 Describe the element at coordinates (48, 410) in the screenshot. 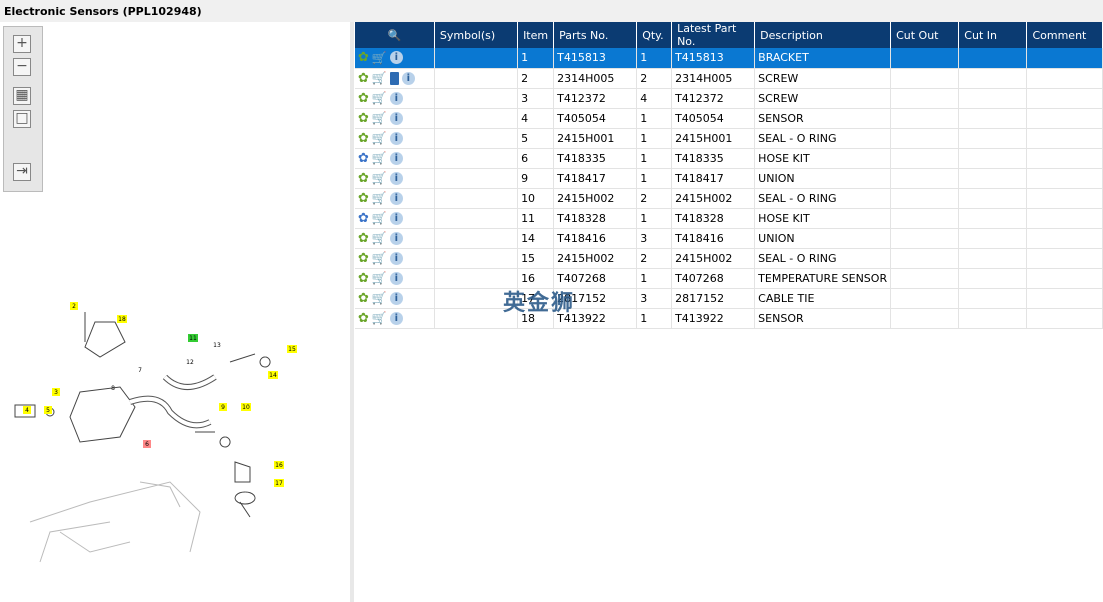

I see `callout-5: 5` at that location.